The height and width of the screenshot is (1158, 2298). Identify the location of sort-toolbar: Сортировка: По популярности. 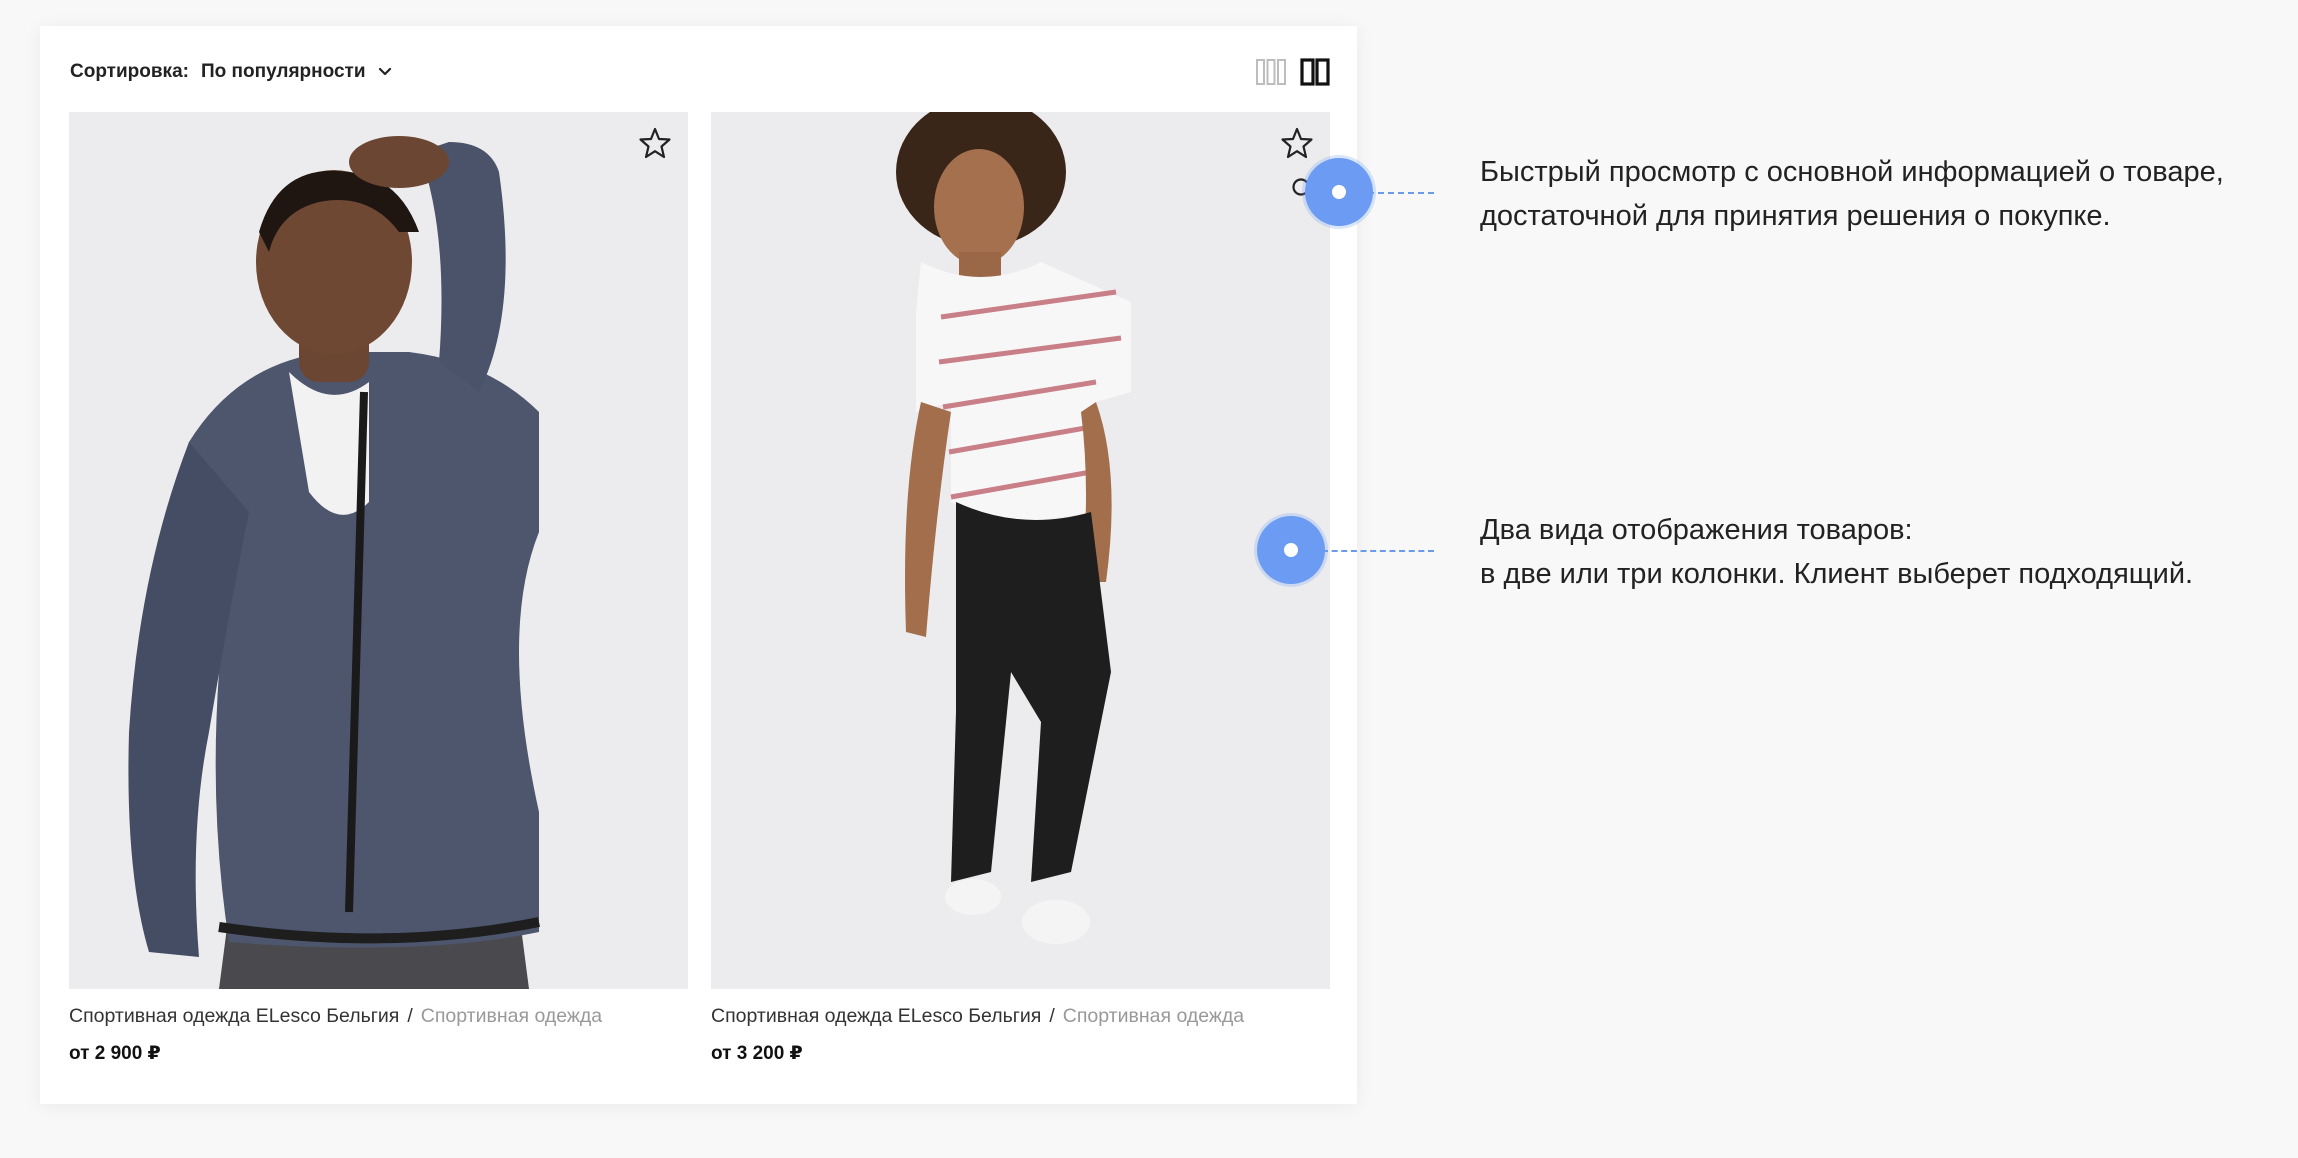
(231, 72).